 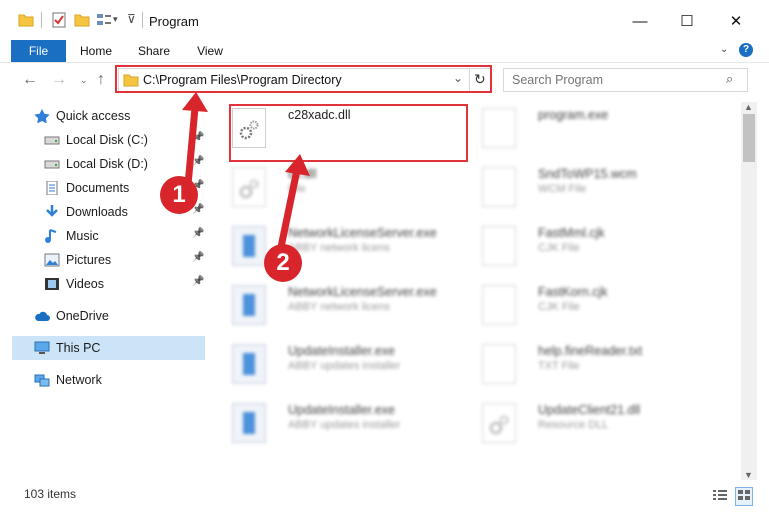 What do you see at coordinates (587, 174) in the screenshot?
I see `file-name: SndToWP15.wcm` at bounding box center [587, 174].